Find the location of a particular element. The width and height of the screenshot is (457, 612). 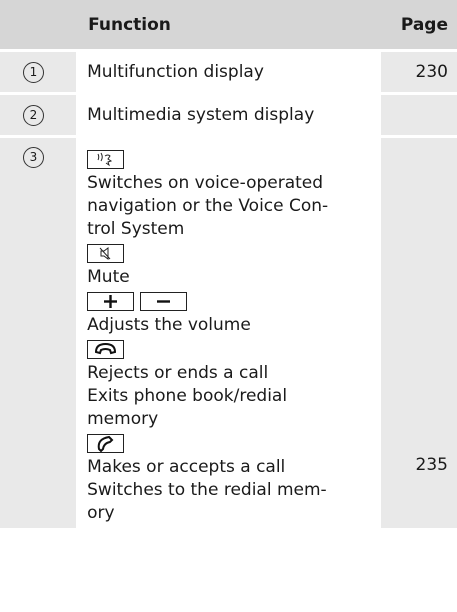

voice-control-icon is located at coordinates (106, 159).